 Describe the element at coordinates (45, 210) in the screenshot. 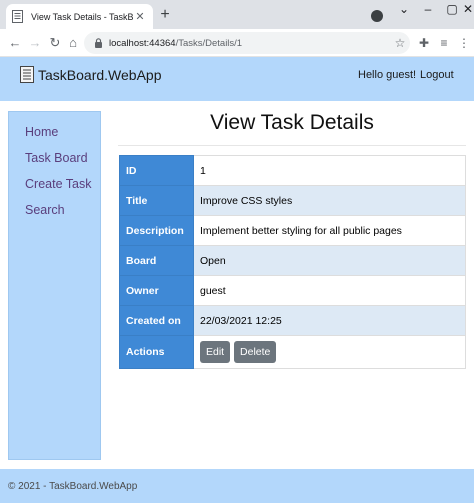

I see `sidebar-item-search: Search` at that location.